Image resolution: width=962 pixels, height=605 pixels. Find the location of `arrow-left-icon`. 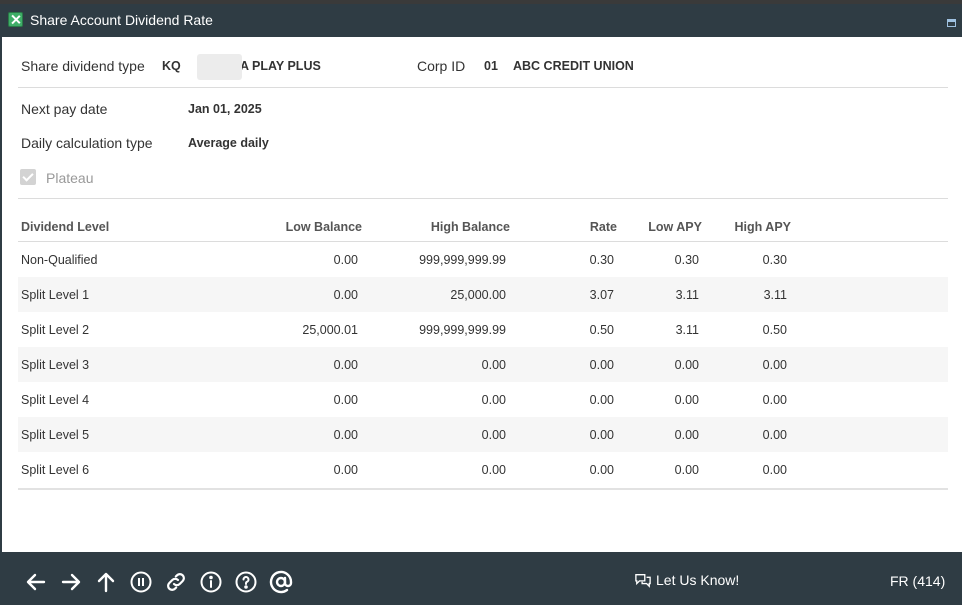

arrow-left-icon is located at coordinates (36, 582).